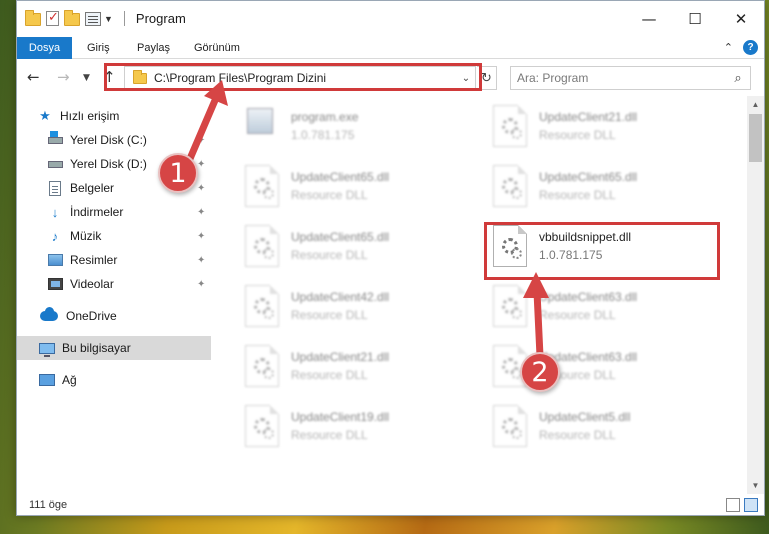 This screenshot has width=769, height=534. What do you see at coordinates (114, 212) in the screenshot?
I see `sidebar-item-downloads: ↓ İndirmeler ✦` at bounding box center [114, 212].